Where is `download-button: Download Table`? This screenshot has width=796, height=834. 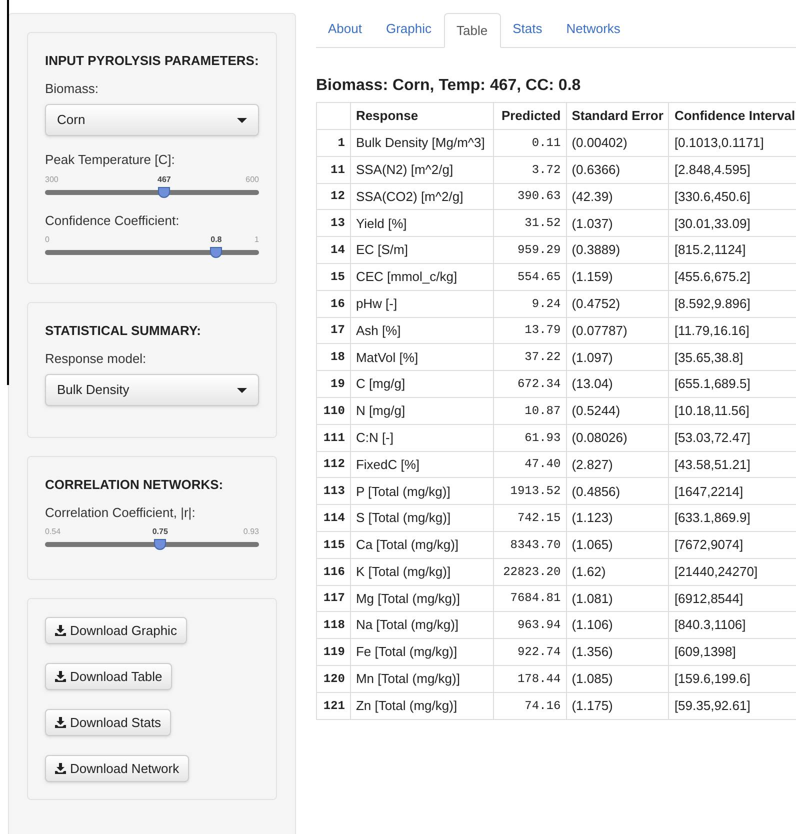
download-button: Download Table is located at coordinates (108, 676).